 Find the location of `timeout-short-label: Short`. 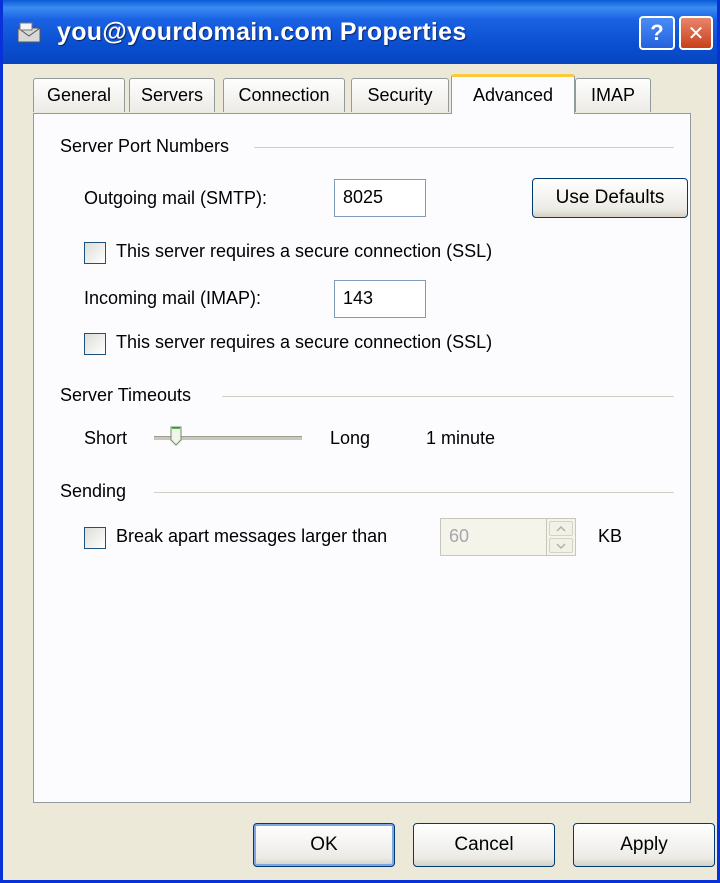

timeout-short-label: Short is located at coordinates (106, 438).